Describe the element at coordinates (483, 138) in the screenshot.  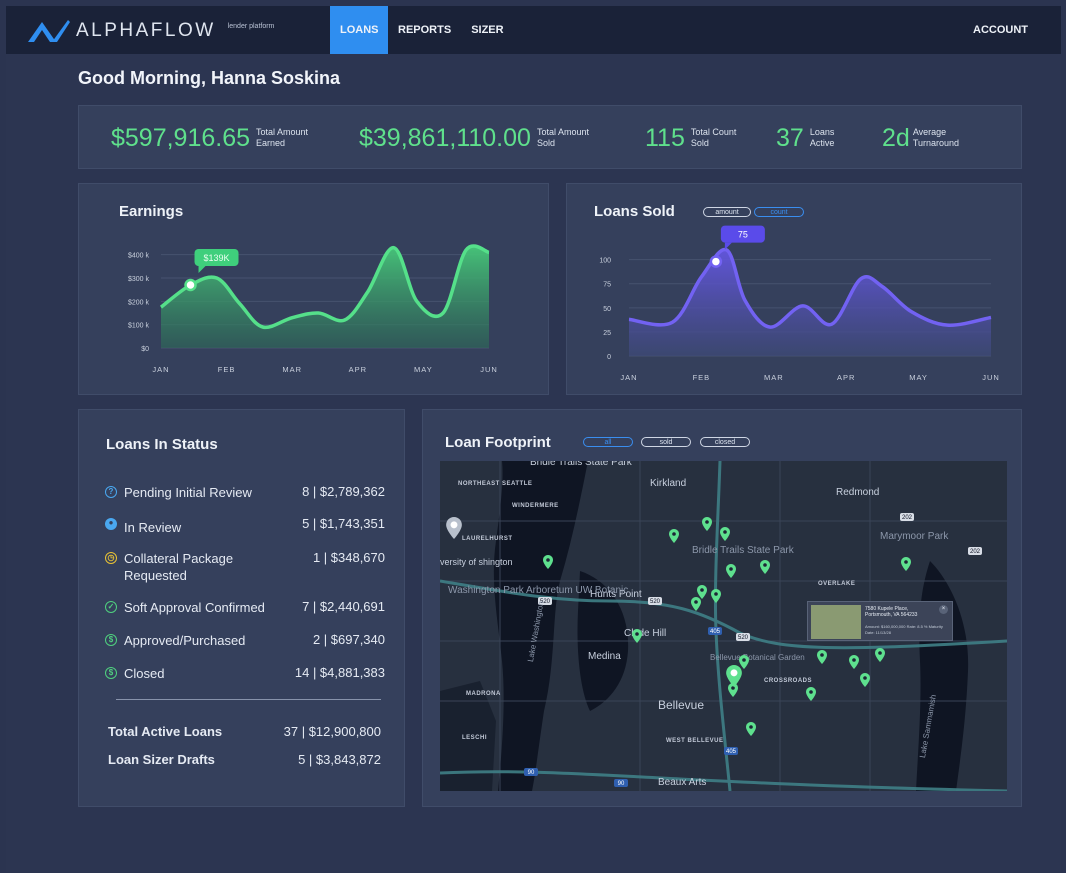
I see `stat-total-sold: $39,861,110.00 Total Amount Sold` at that location.